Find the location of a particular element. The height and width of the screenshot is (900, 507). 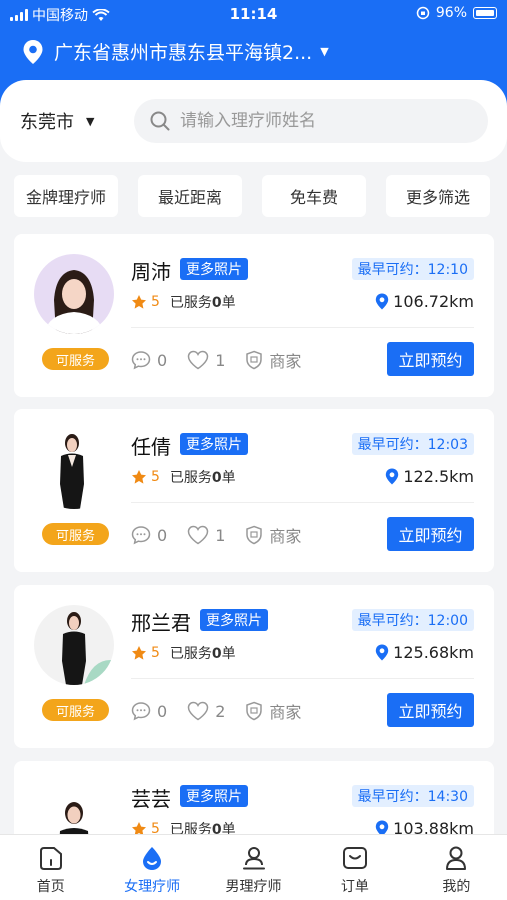

city-selector: 东莞市 ▼ is located at coordinates (57, 121).